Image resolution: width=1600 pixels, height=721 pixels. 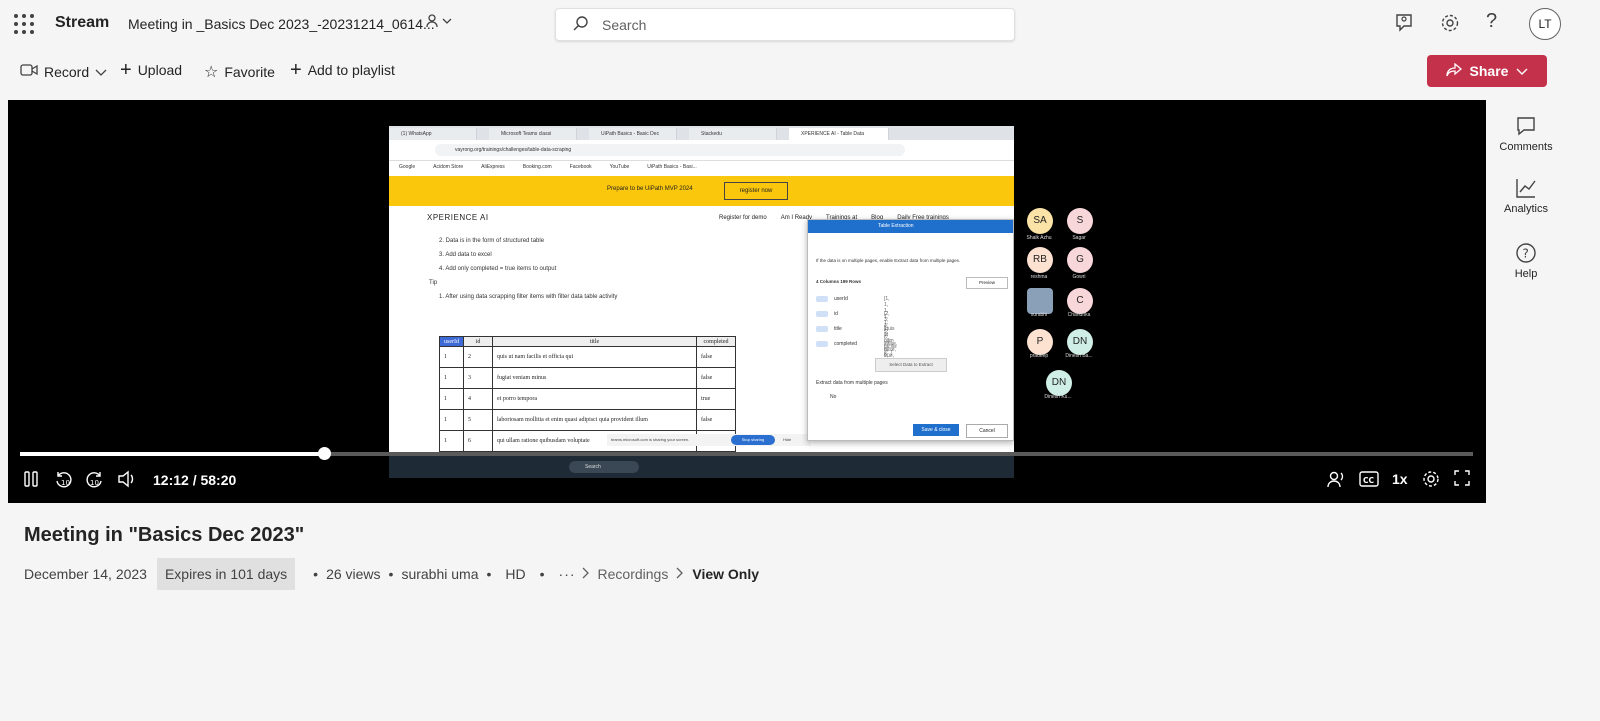 What do you see at coordinates (1059, 383) in the screenshot?
I see `participant-avatar: DN` at bounding box center [1059, 383].